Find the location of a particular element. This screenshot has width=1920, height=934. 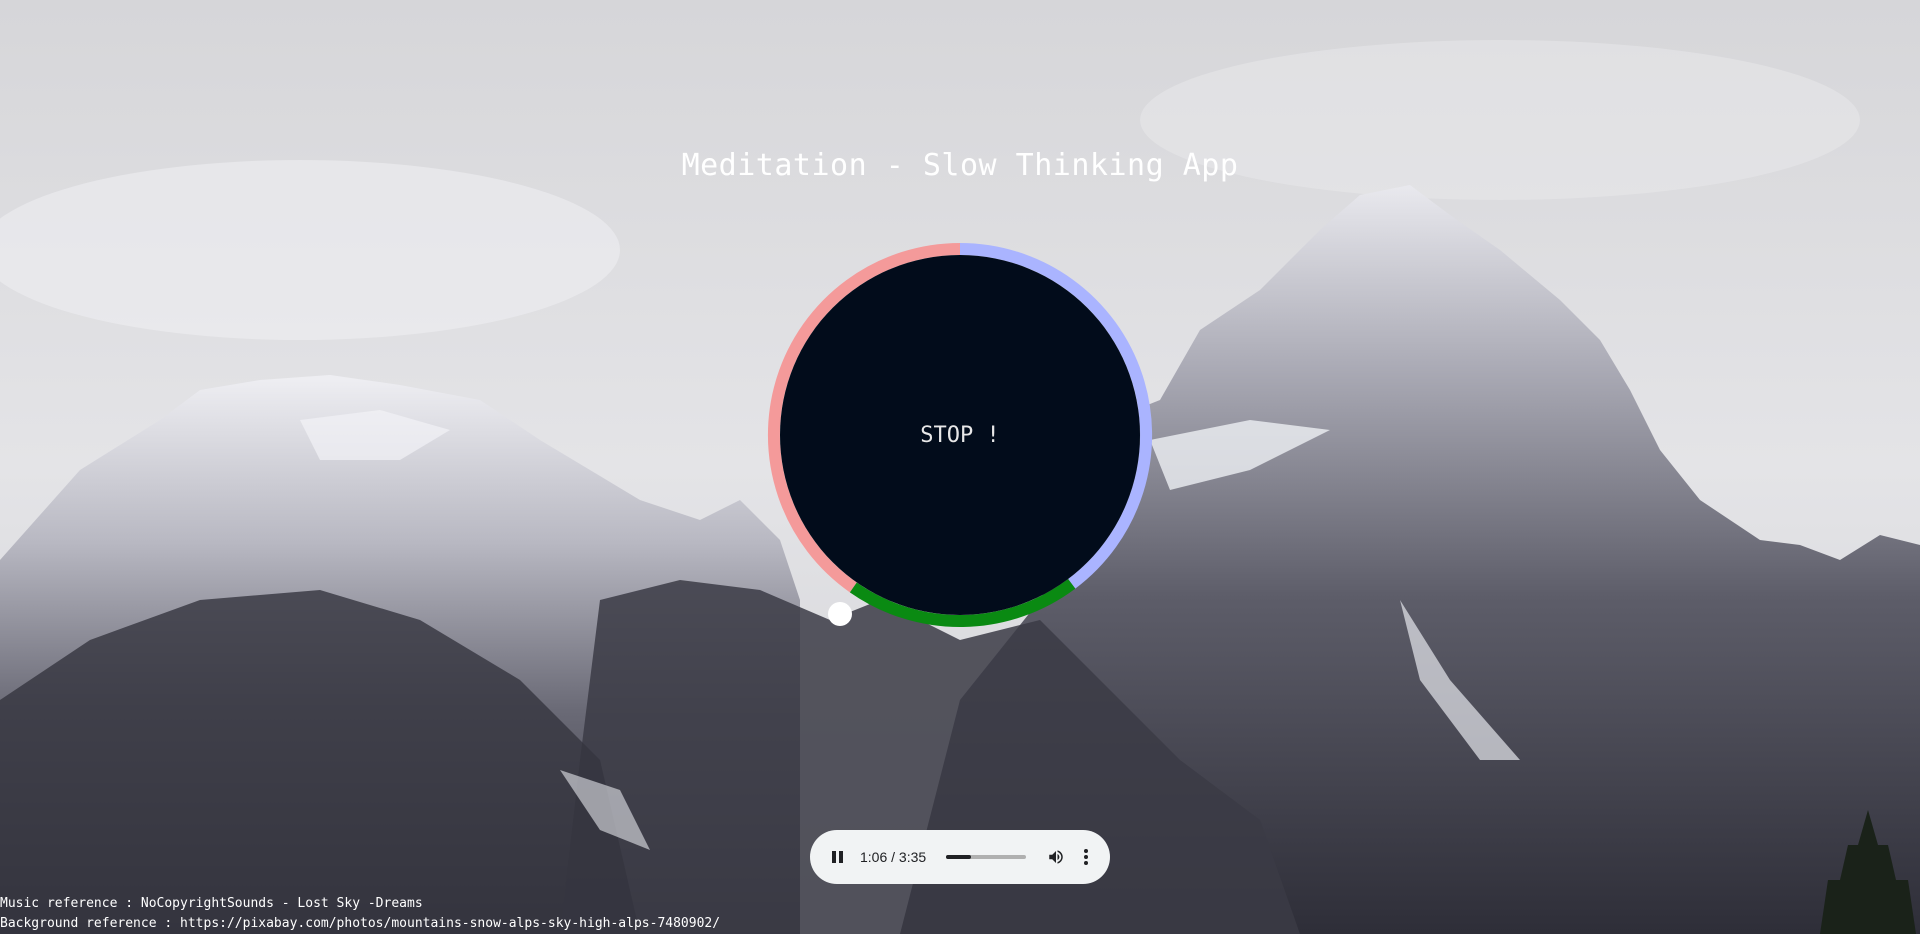

volume-icon is located at coordinates (1056, 857).